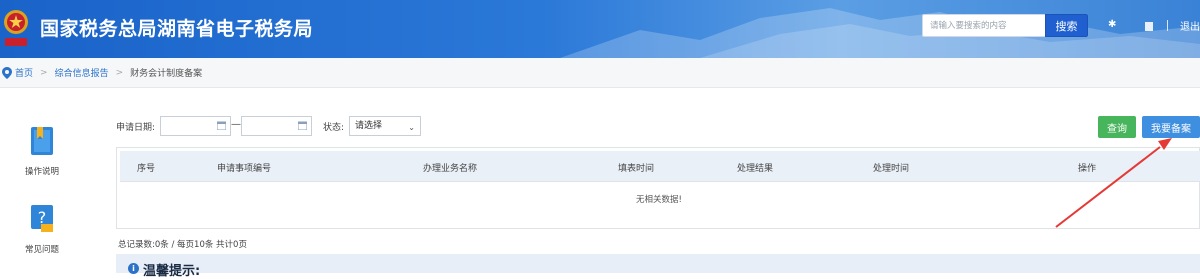 The image size is (1200, 279). Describe the element at coordinates (24, 72) in the screenshot. I see `breadcrumb-home: 首页` at that location.